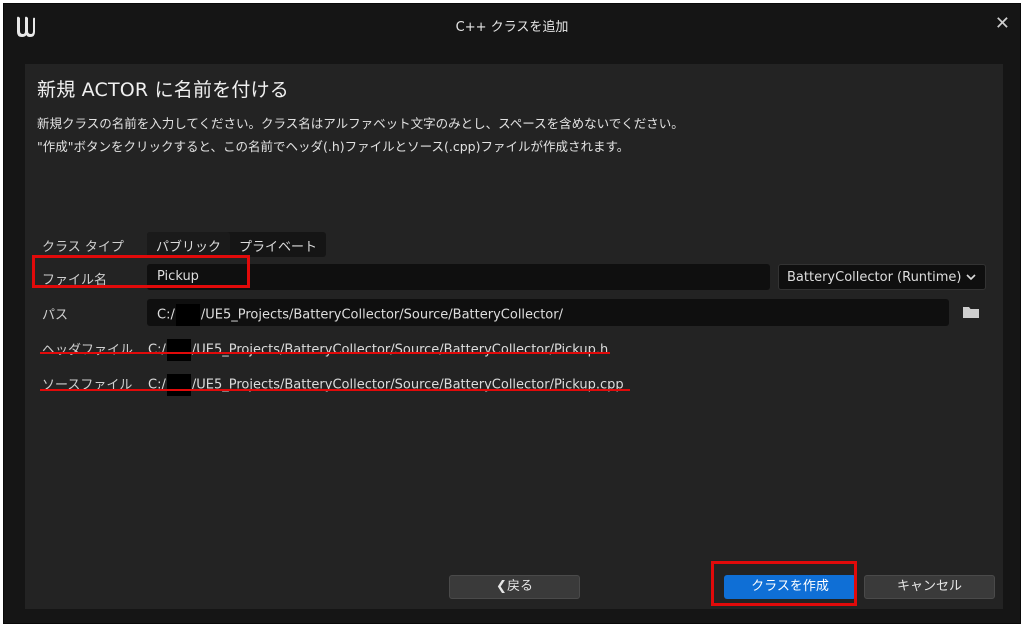 The height and width of the screenshot is (627, 1024). I want to click on path-label: パス, so click(55, 315).